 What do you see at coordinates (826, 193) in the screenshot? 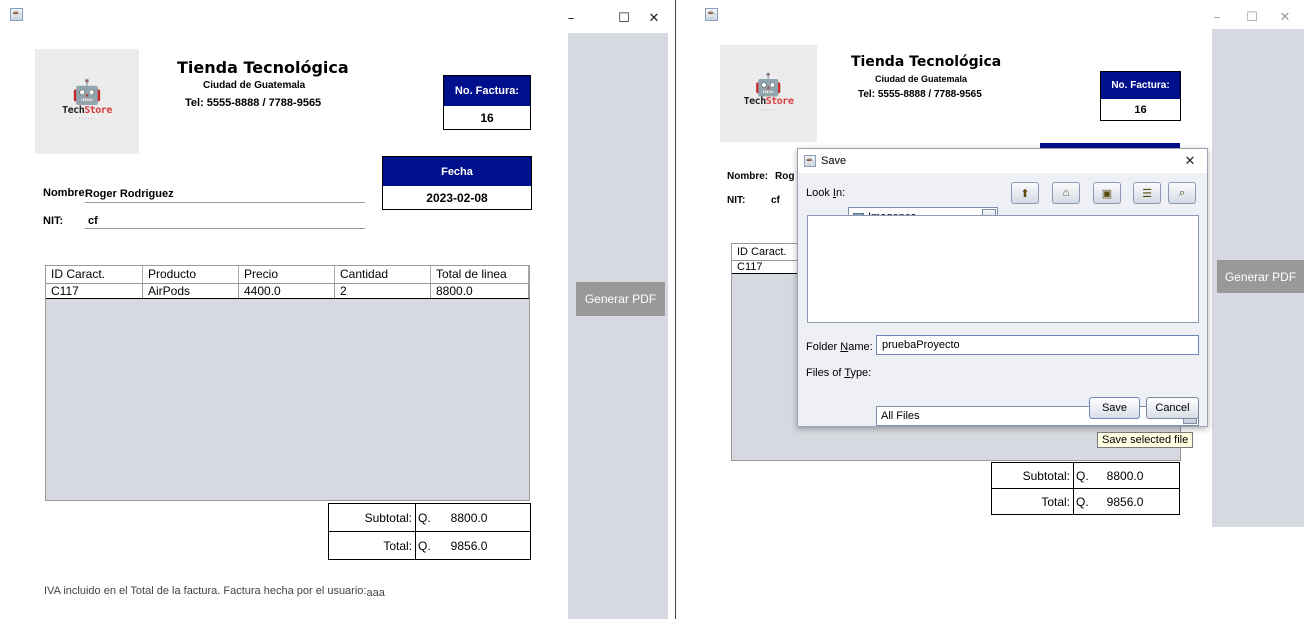
I see `look-in-label: Look In:` at bounding box center [826, 193].